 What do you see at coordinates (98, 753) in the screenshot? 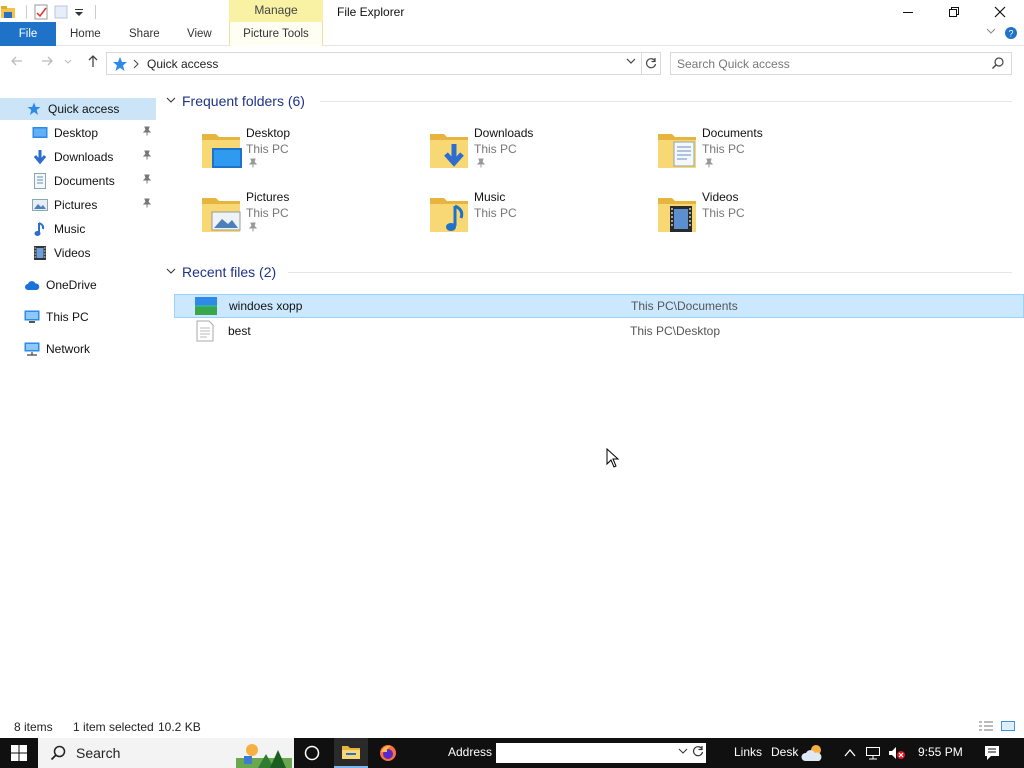
I see `taskbar-search-label: Search` at bounding box center [98, 753].